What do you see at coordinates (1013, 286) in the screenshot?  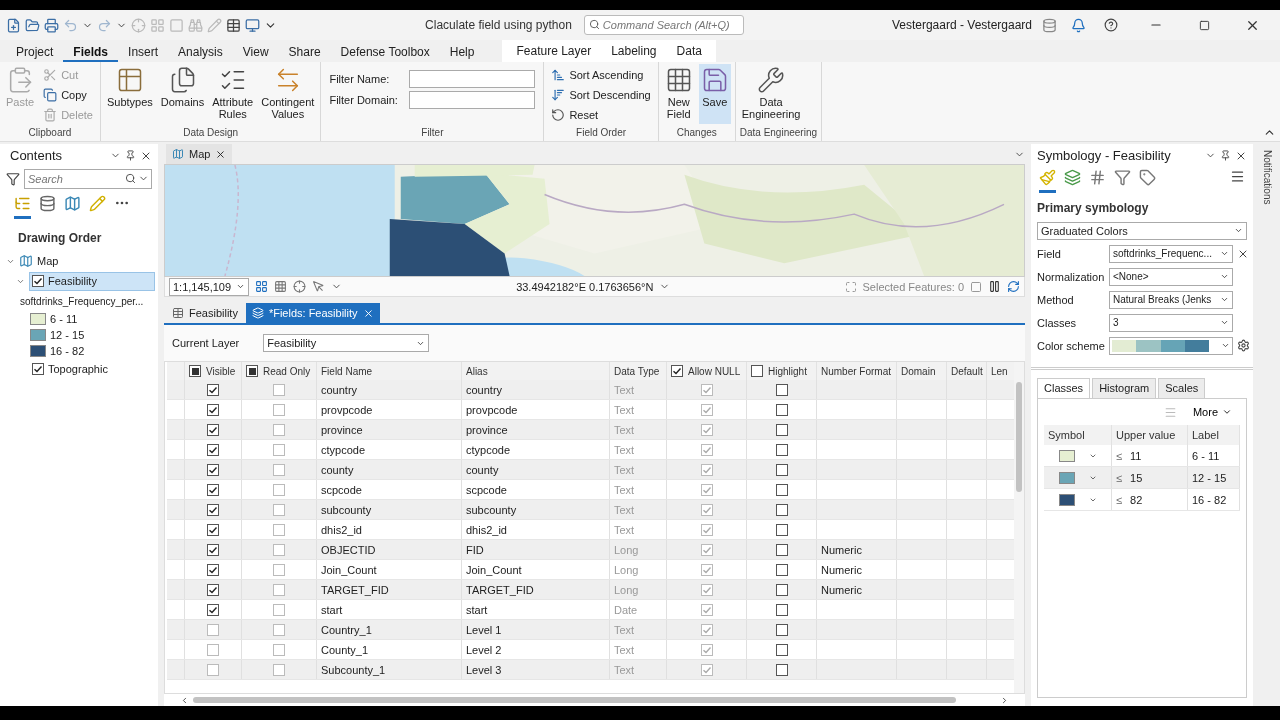 I see `refresh-icon` at bounding box center [1013, 286].